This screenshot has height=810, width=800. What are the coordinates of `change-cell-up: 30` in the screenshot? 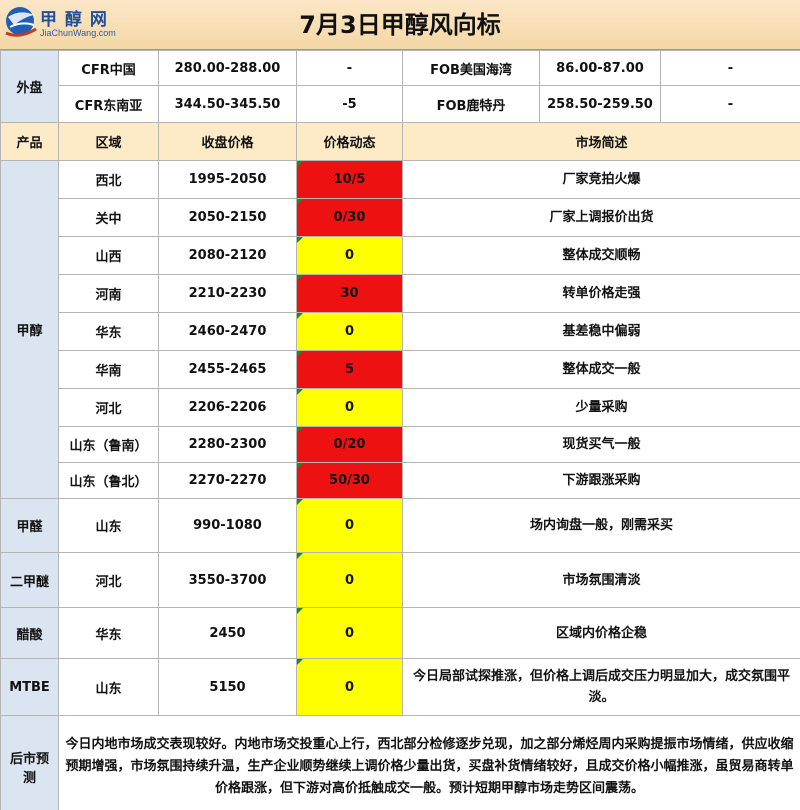 It's located at (349, 293).